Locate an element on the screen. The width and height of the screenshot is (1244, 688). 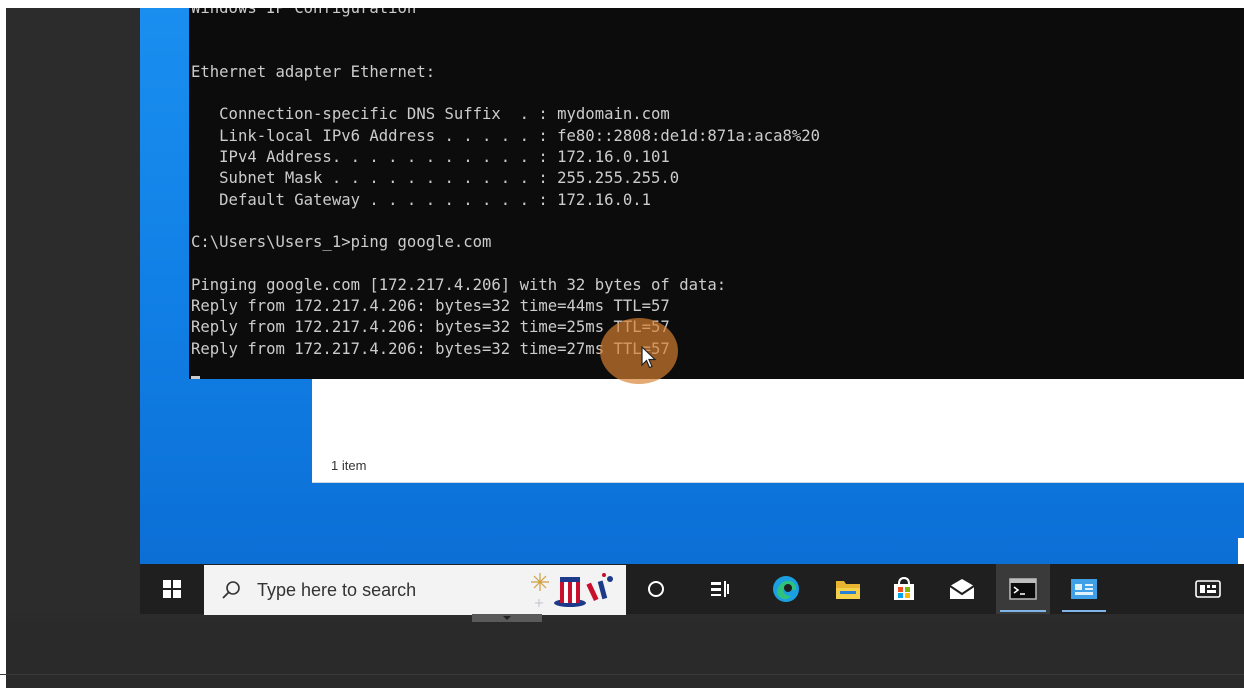
click-highlight is located at coordinates (639, 351).